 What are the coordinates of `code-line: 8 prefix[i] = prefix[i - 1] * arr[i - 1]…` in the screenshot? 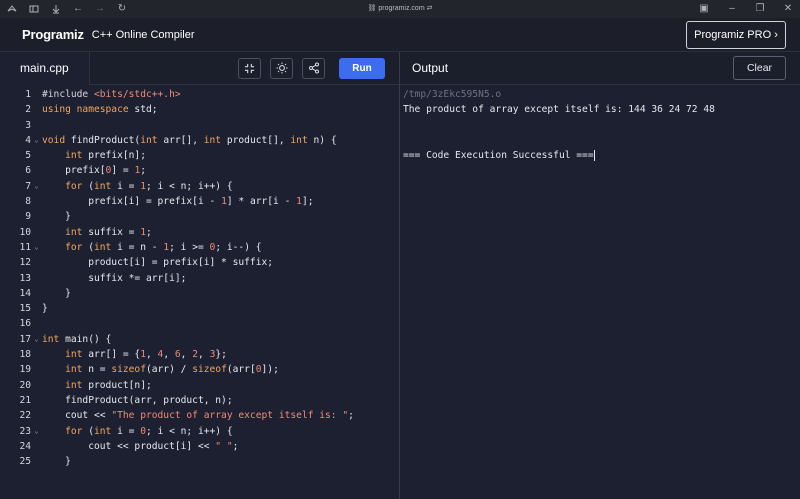 It's located at (199, 201).